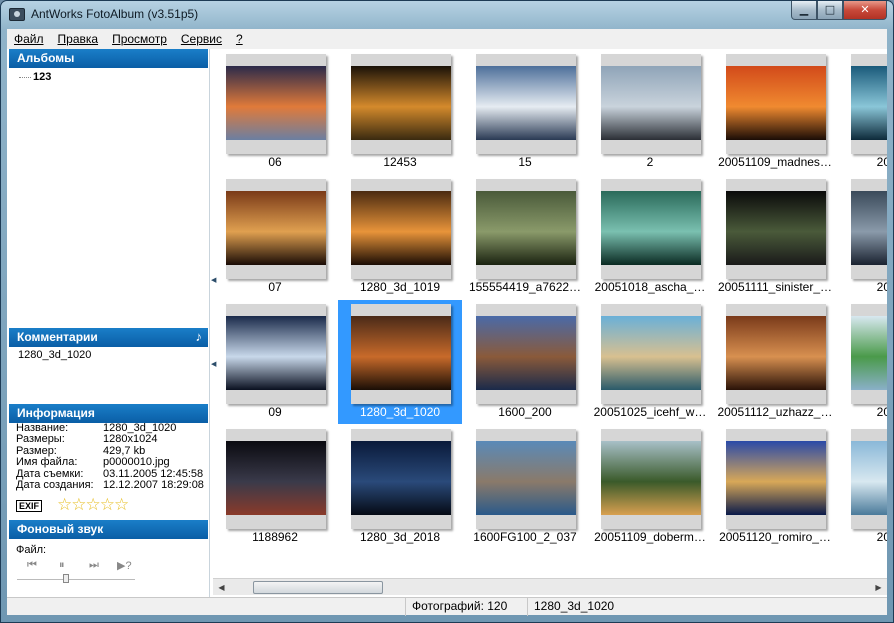 The width and height of the screenshot is (894, 623). What do you see at coordinates (94, 565) in the screenshot?
I see `next-icon: ⏭` at bounding box center [94, 565].